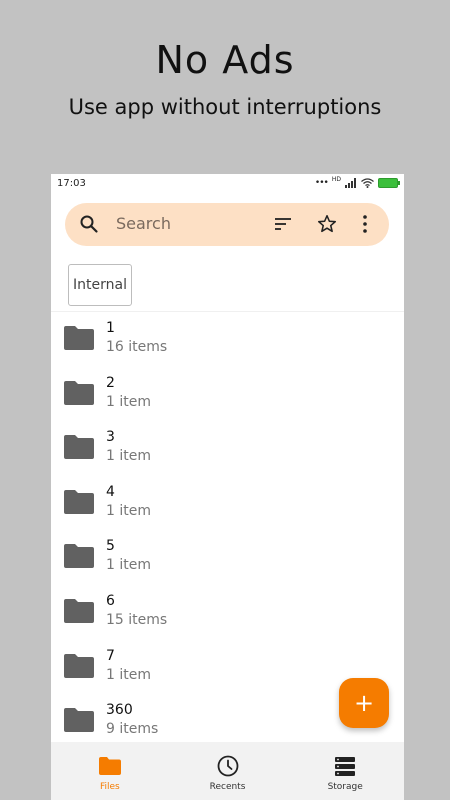  Describe the element at coordinates (389, 183) in the screenshot. I see `battery-charging-icon` at that location.